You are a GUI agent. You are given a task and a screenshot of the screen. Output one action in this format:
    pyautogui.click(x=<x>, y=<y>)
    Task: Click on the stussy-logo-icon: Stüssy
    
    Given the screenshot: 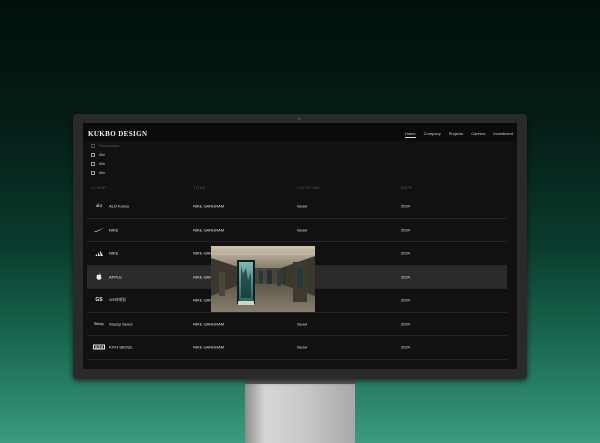 What is the action you would take?
    pyautogui.click(x=99, y=324)
    